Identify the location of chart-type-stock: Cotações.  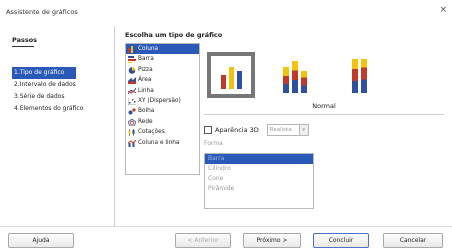
(162, 132).